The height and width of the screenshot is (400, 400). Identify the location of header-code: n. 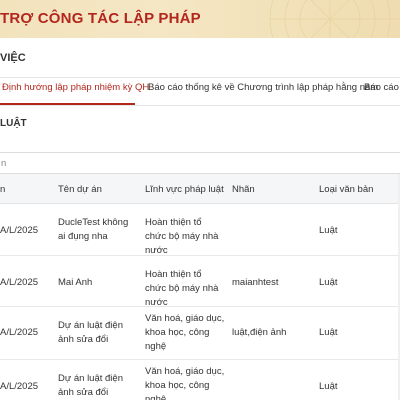
(25, 189).